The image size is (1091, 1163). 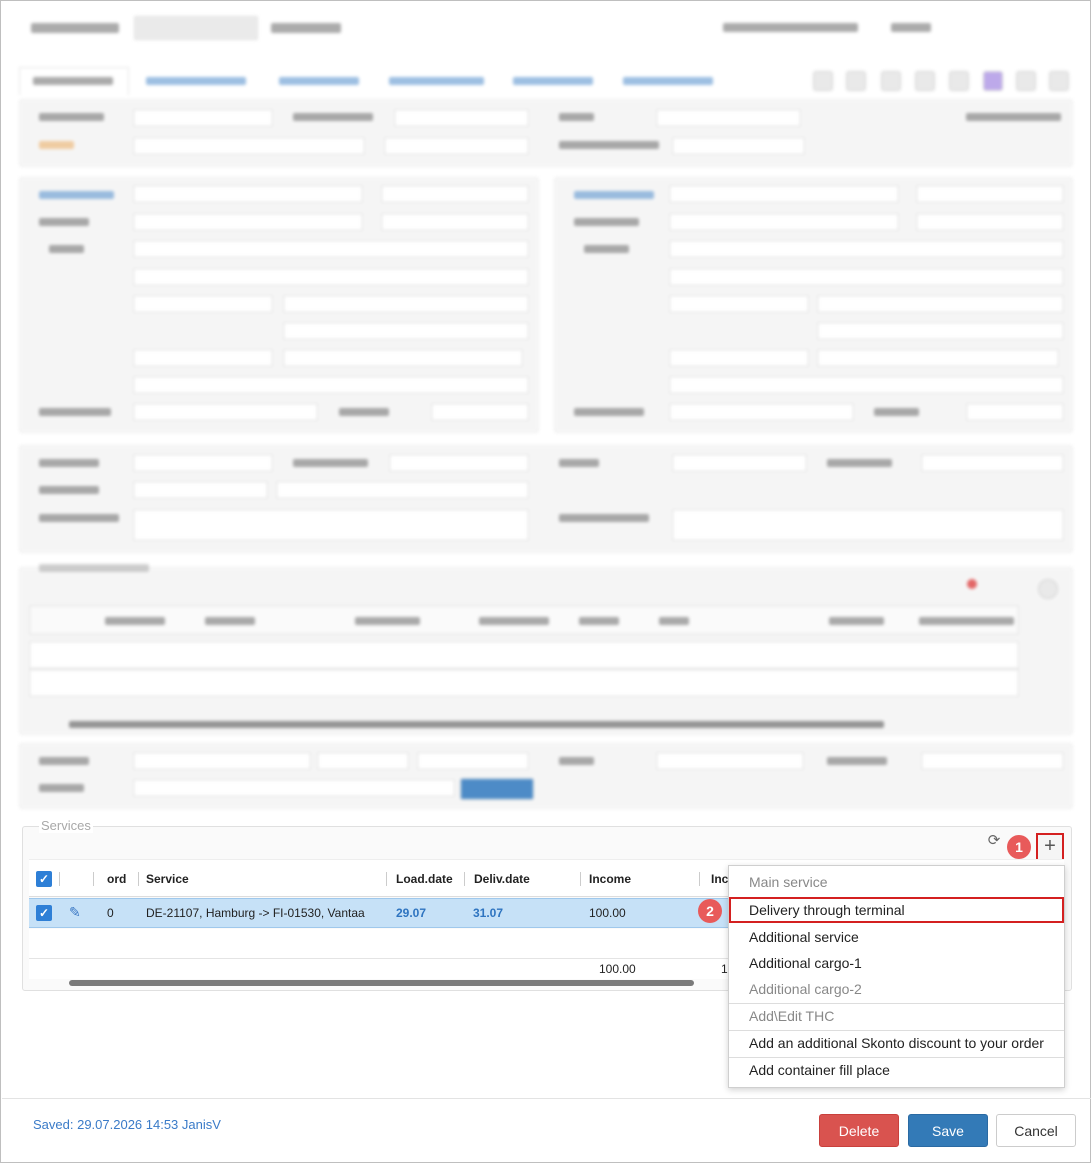 What do you see at coordinates (1036, 1130) in the screenshot?
I see `cancel-button: Cancel` at bounding box center [1036, 1130].